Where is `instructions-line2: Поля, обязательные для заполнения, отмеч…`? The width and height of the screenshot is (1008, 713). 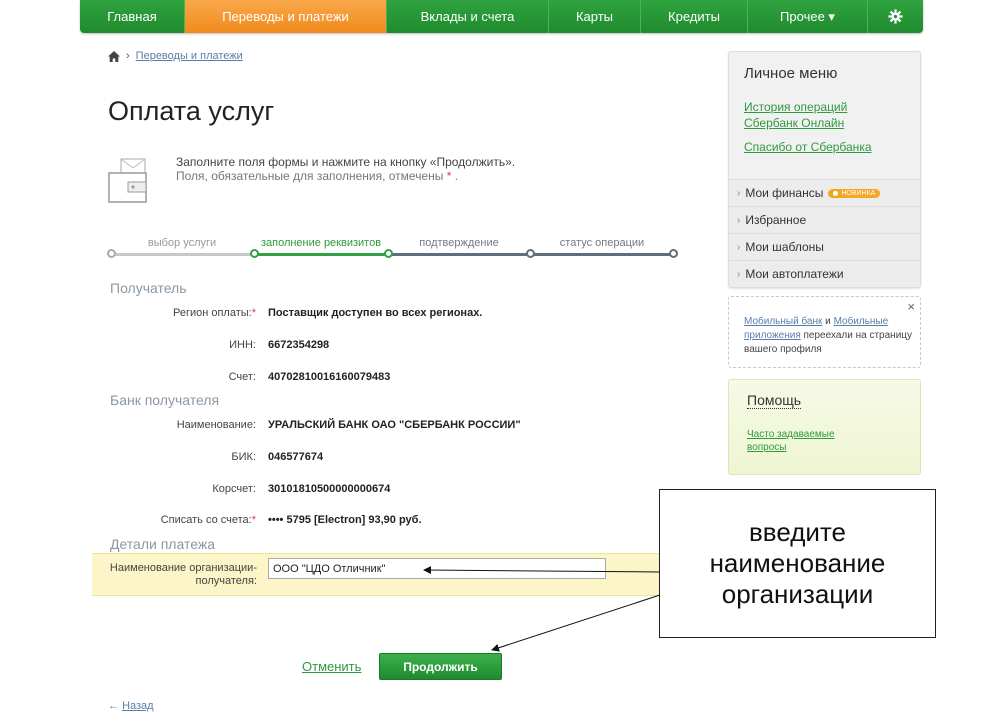
instructions-line2: Поля, обязательные для заполнения, отмеч… is located at coordinates (317, 176).